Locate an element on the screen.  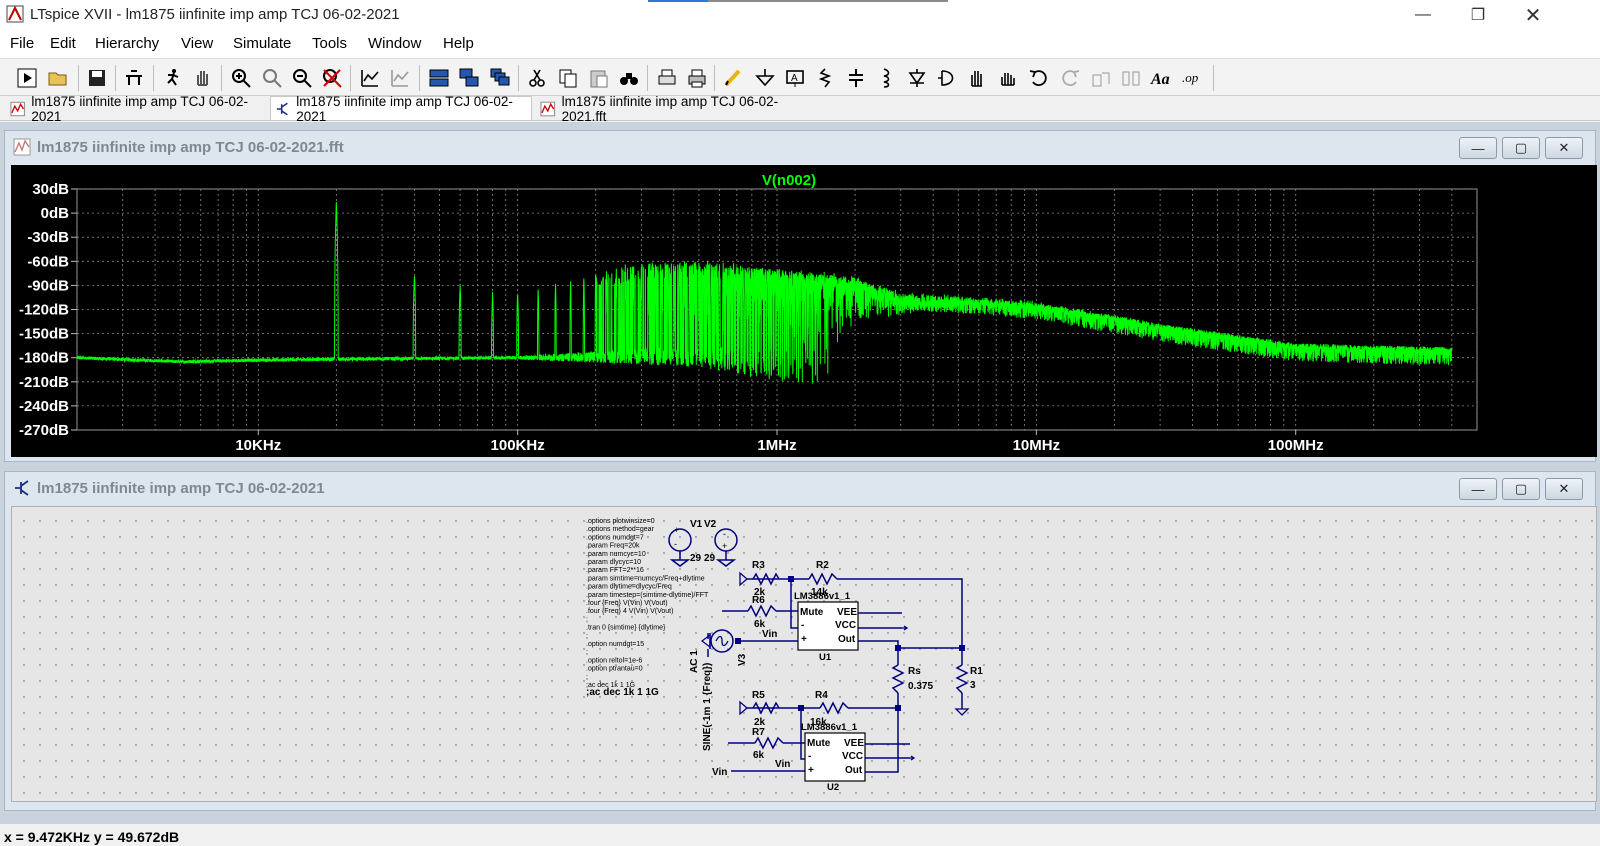
print-preview-icon is located at coordinates (667, 78).